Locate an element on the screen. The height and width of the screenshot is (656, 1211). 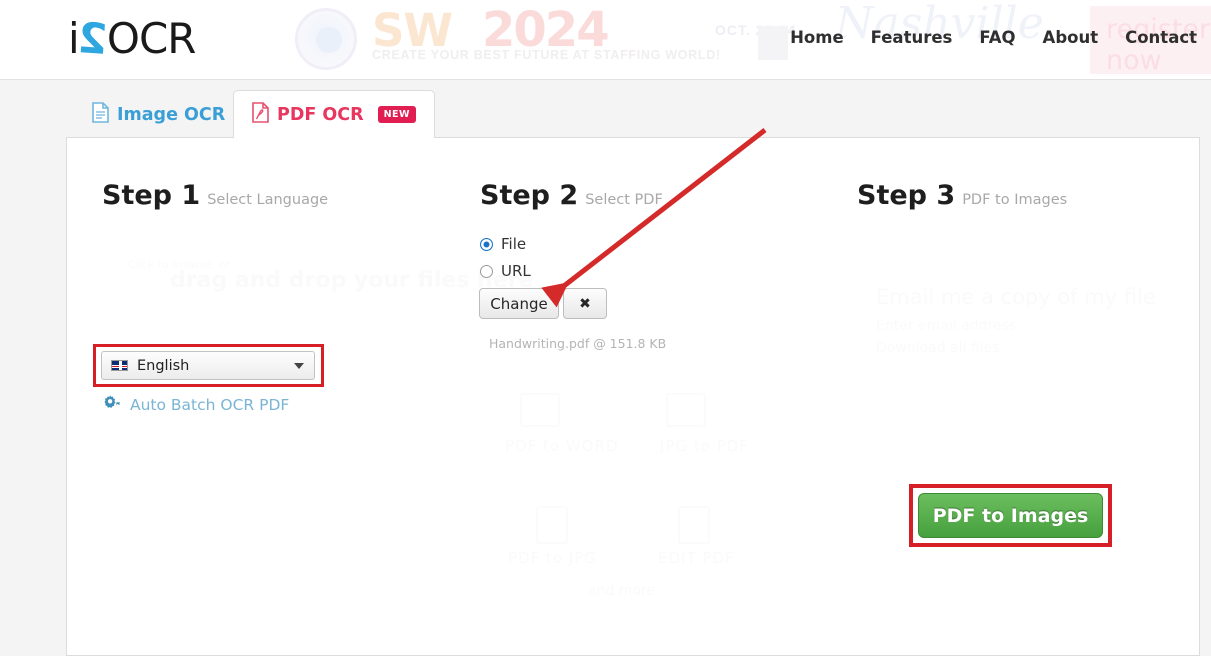
tab-image-ocr: Image OCR is located at coordinates (158, 115).